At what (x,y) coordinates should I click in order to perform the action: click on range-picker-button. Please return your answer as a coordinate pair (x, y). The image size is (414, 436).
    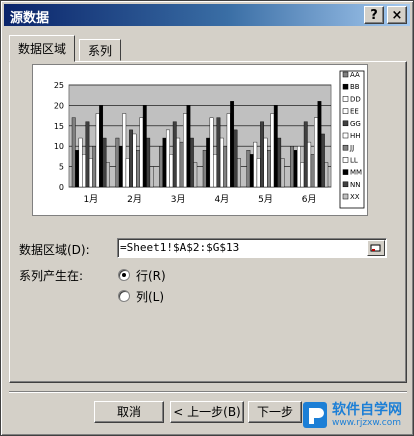
    Looking at the image, I should click on (376, 248).